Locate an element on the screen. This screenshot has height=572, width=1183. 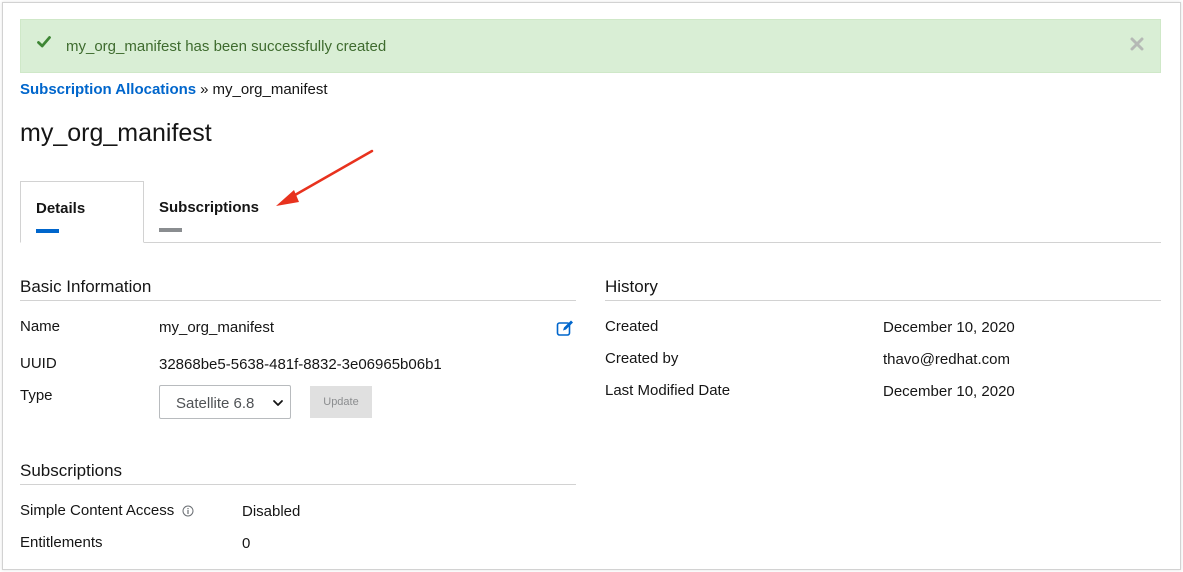
tab-subscriptions: Subscriptions is located at coordinates (214, 212).